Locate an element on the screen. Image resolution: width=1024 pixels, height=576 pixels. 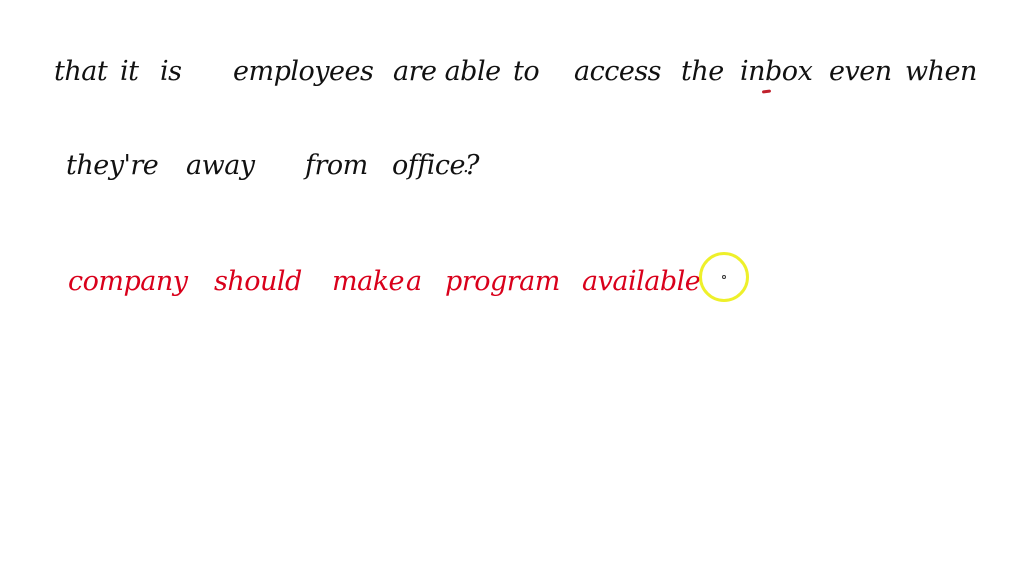
handwritten-word: company is located at coordinates (128, 281).